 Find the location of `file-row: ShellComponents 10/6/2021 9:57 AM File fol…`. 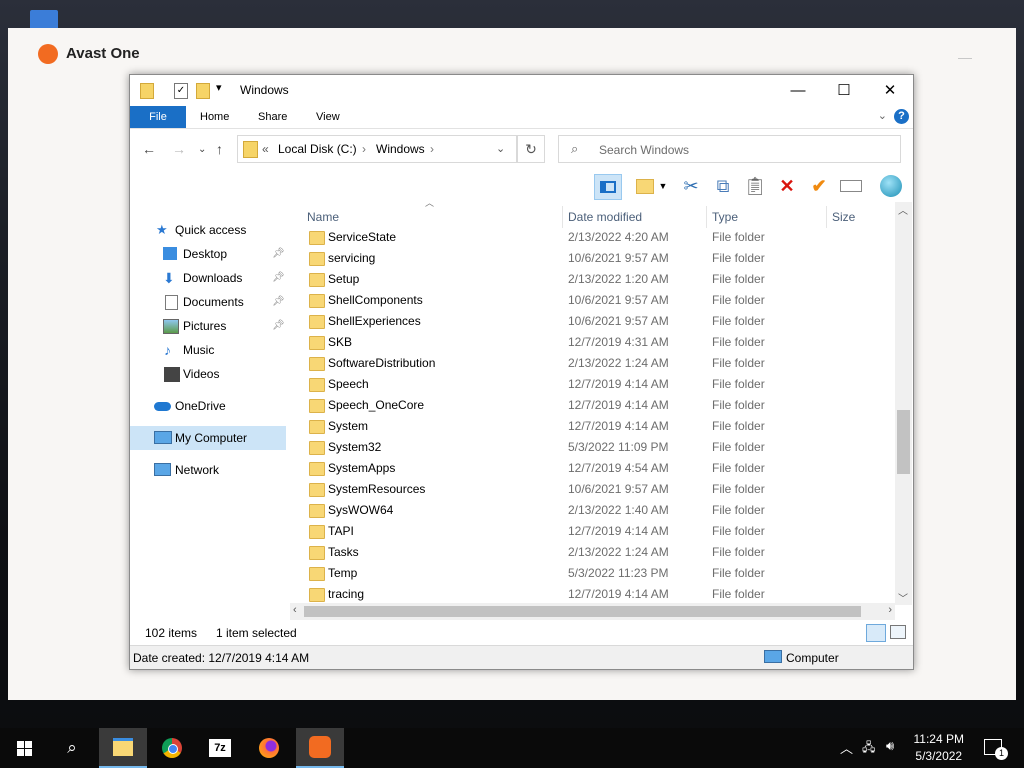

file-row: ShellComponents 10/6/2021 9:57 AM File fol… is located at coordinates (591, 300).